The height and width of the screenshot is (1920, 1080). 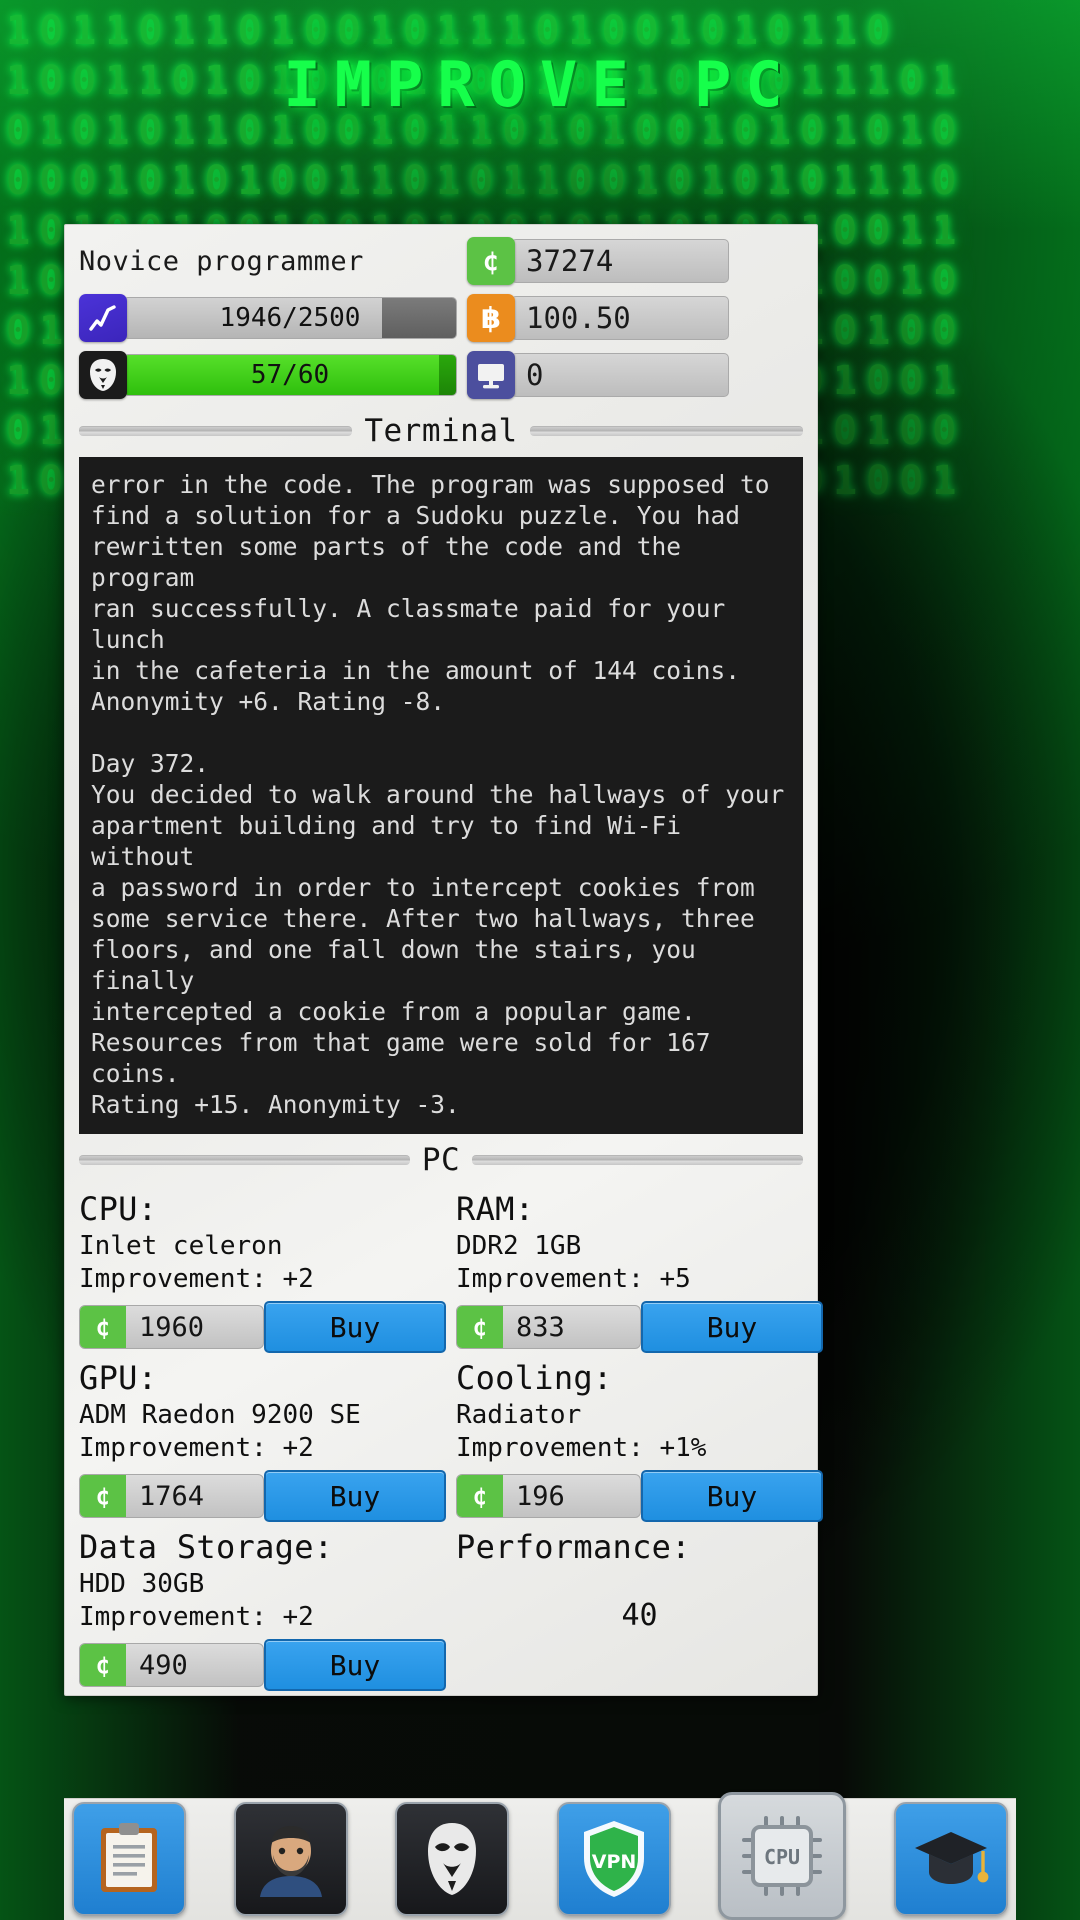 What do you see at coordinates (118, 1378) in the screenshot?
I see `component-name: GPU:` at bounding box center [118, 1378].